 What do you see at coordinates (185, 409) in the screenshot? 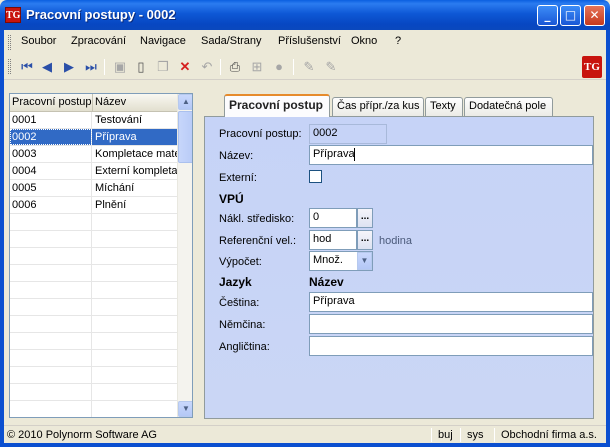
I see `scroll-down-icon: ▼` at bounding box center [185, 409].